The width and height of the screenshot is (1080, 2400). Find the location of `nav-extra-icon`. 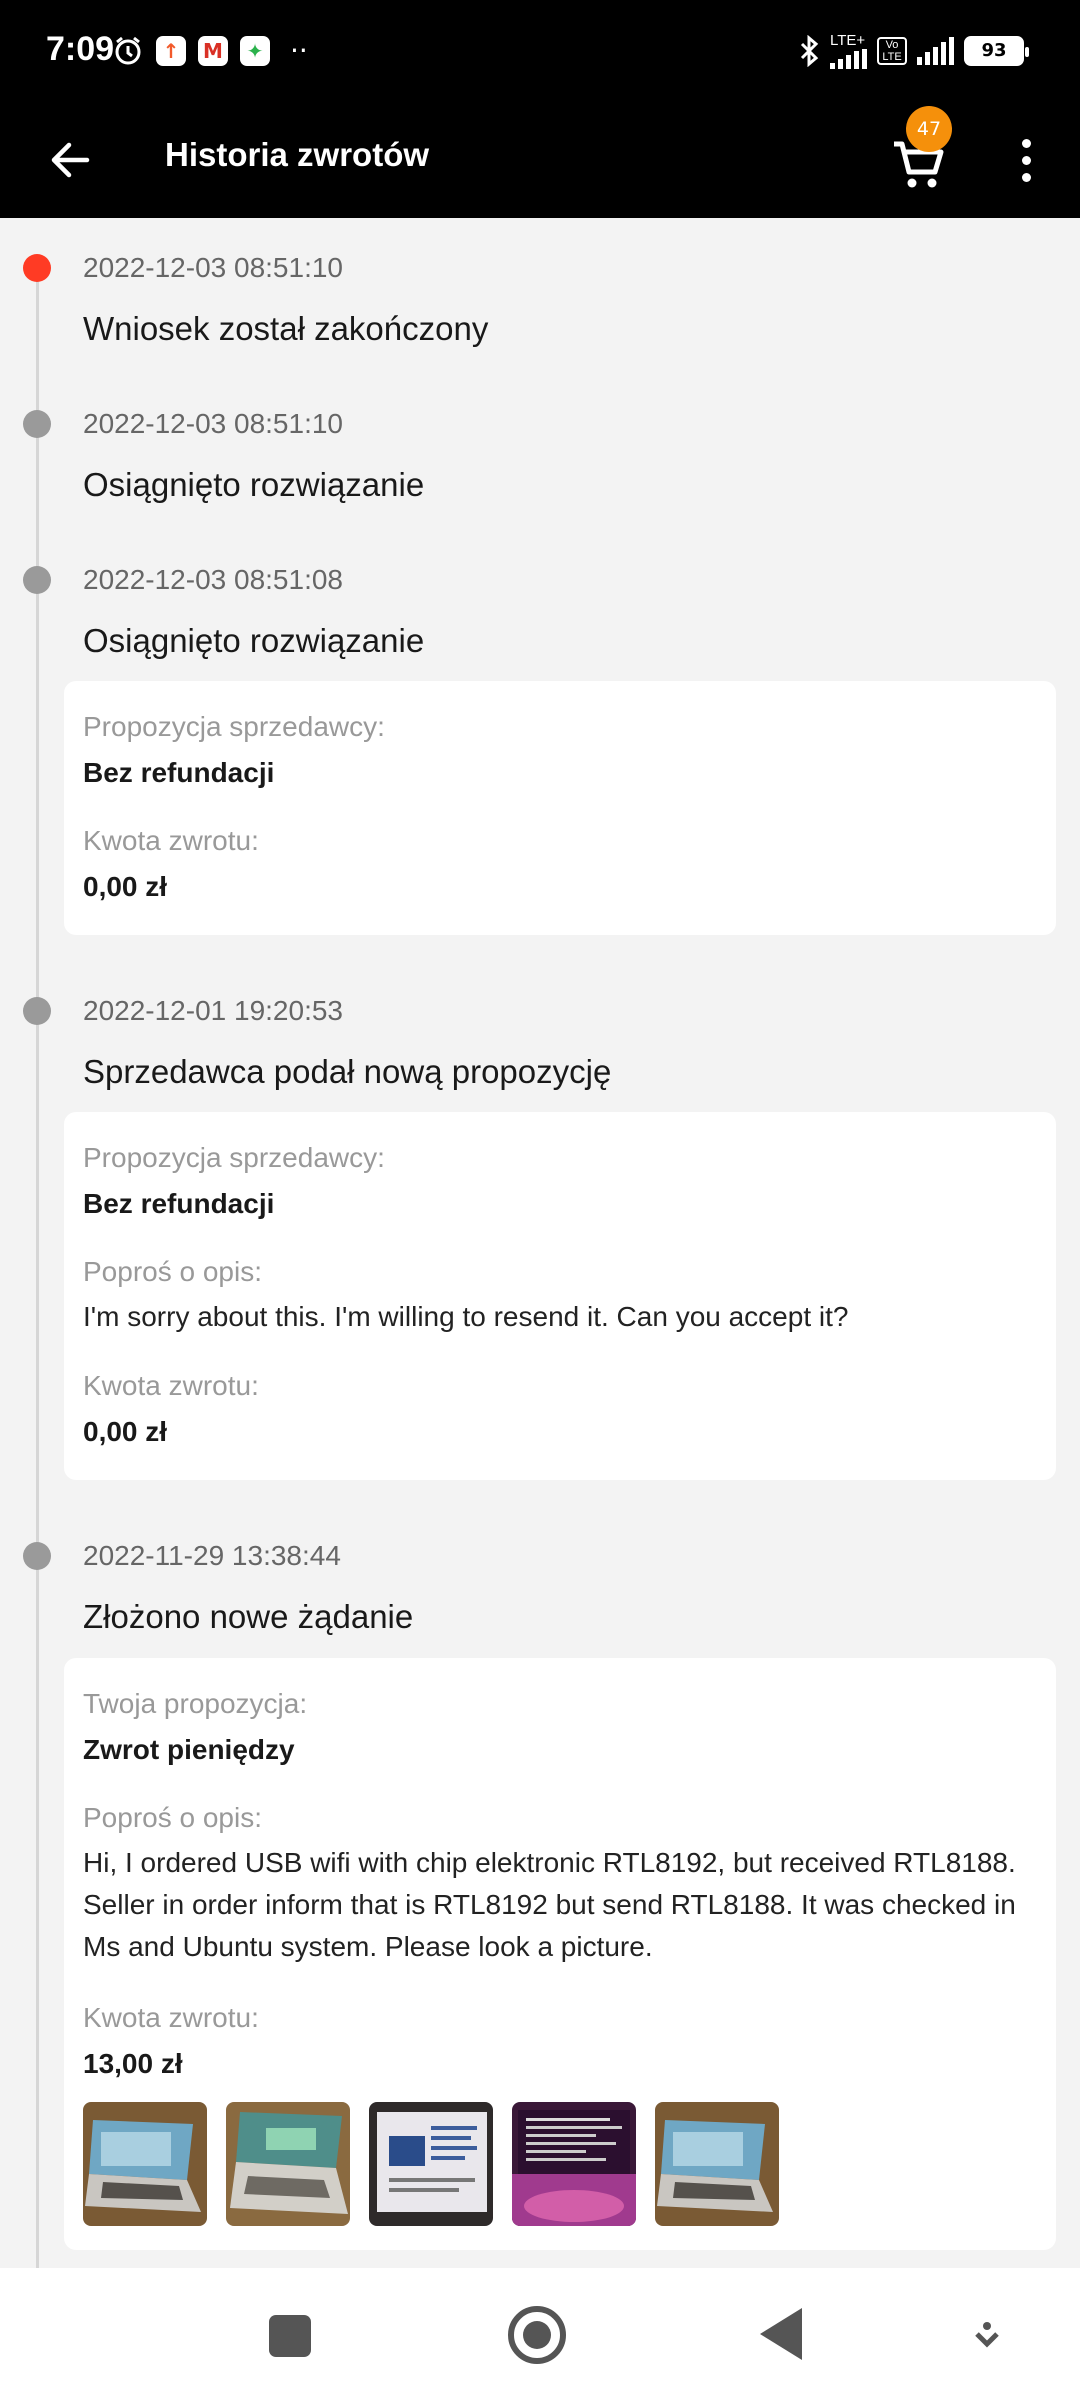

nav-extra-icon is located at coordinates (987, 2338).